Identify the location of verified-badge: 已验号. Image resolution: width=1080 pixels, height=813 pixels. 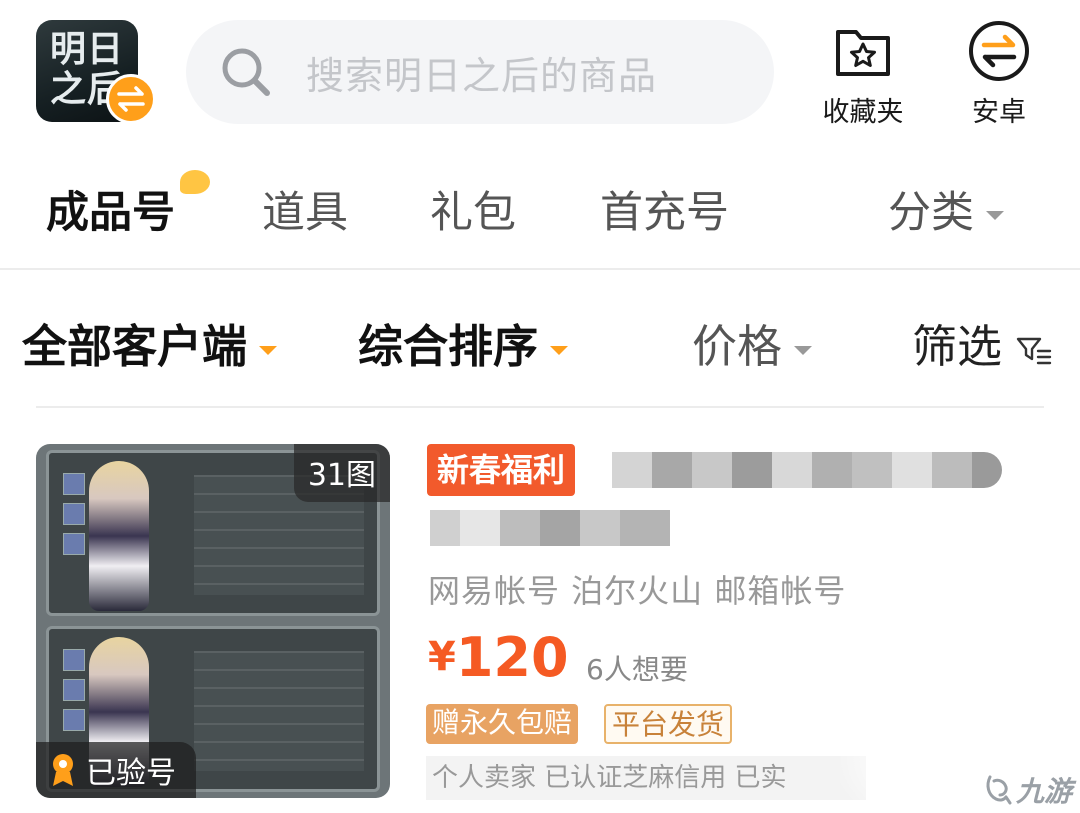
(116, 770).